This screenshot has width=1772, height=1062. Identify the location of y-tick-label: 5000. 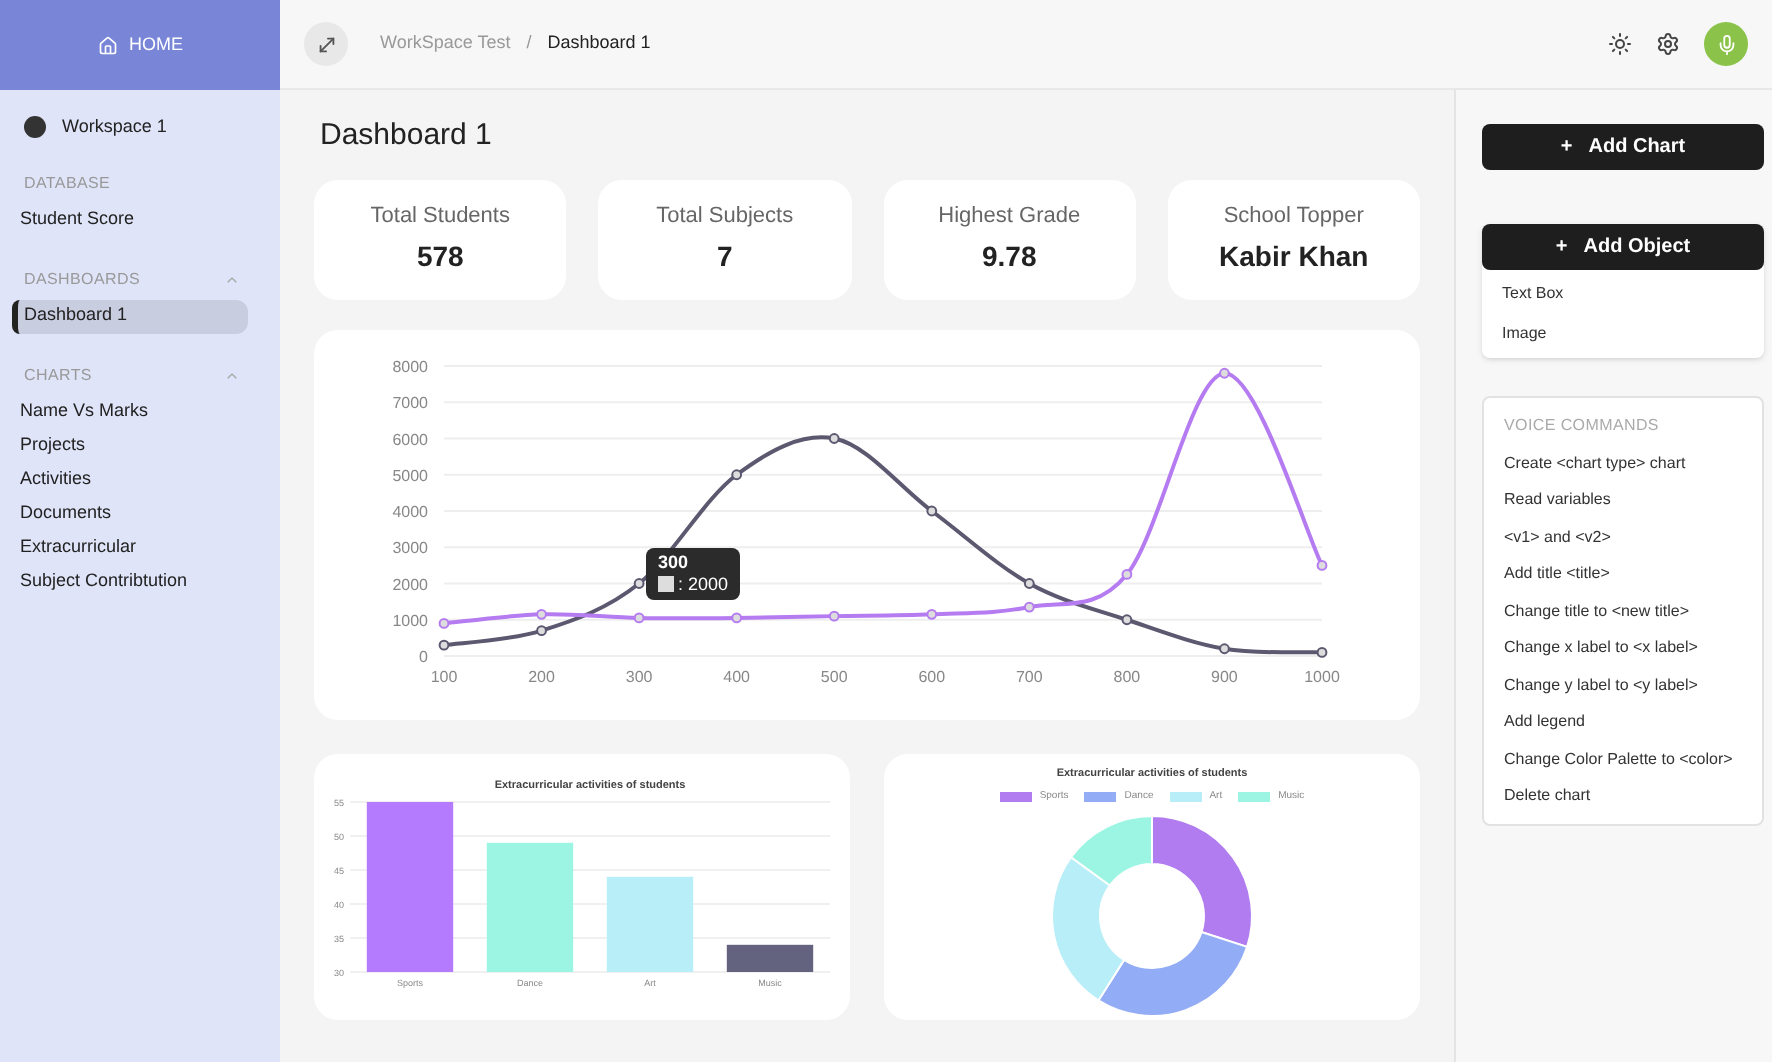
(410, 474).